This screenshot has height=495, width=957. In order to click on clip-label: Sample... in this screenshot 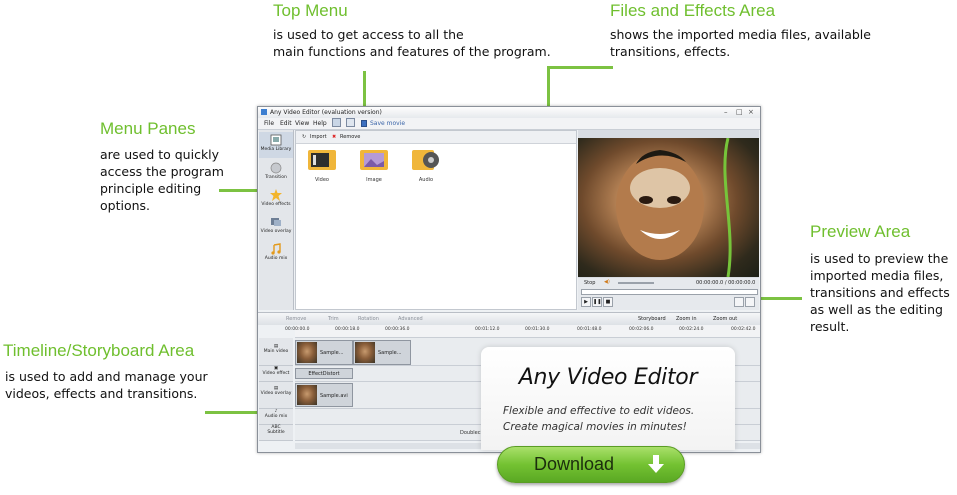, I will do `click(390, 353)`.